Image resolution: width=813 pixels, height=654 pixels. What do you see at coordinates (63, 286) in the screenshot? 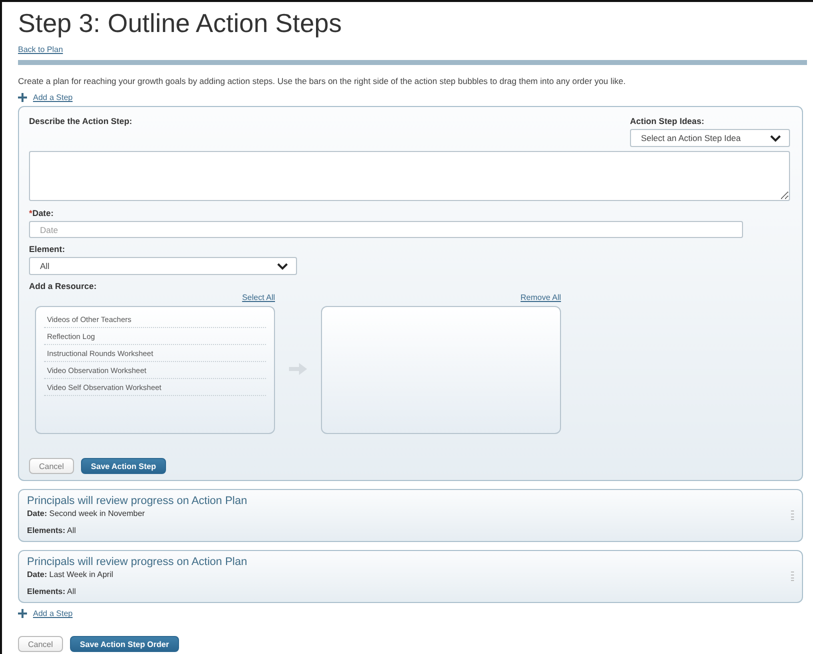
I see `field-label: Add a Resource:` at bounding box center [63, 286].